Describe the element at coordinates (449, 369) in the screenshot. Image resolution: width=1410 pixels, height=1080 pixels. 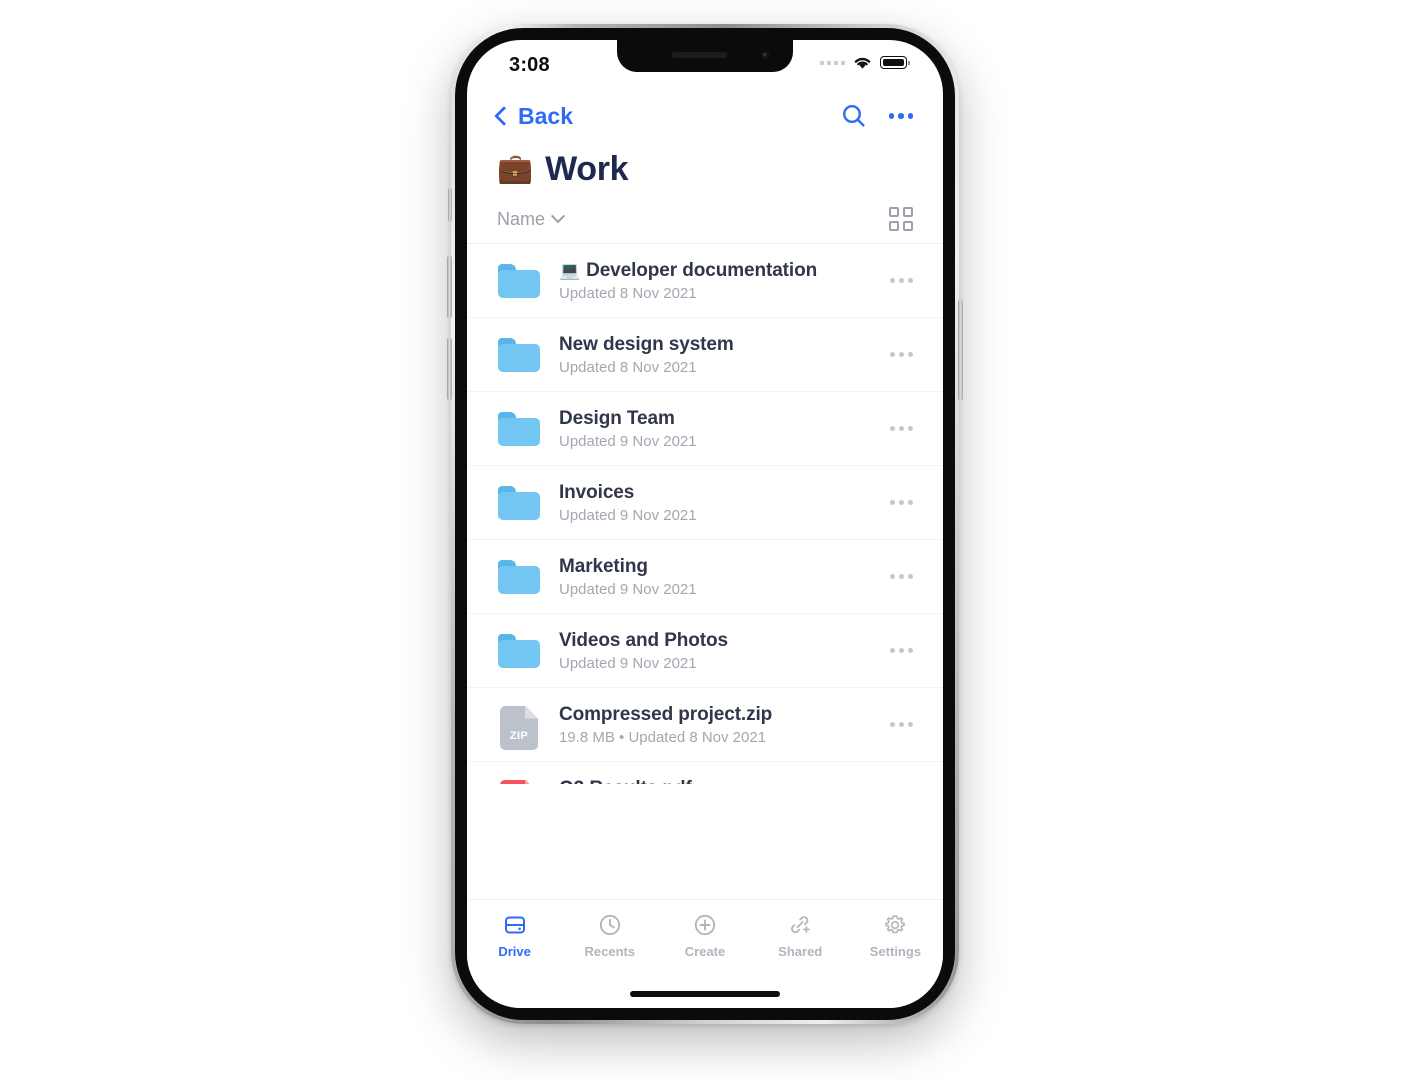
I see `volume-down-button` at that location.